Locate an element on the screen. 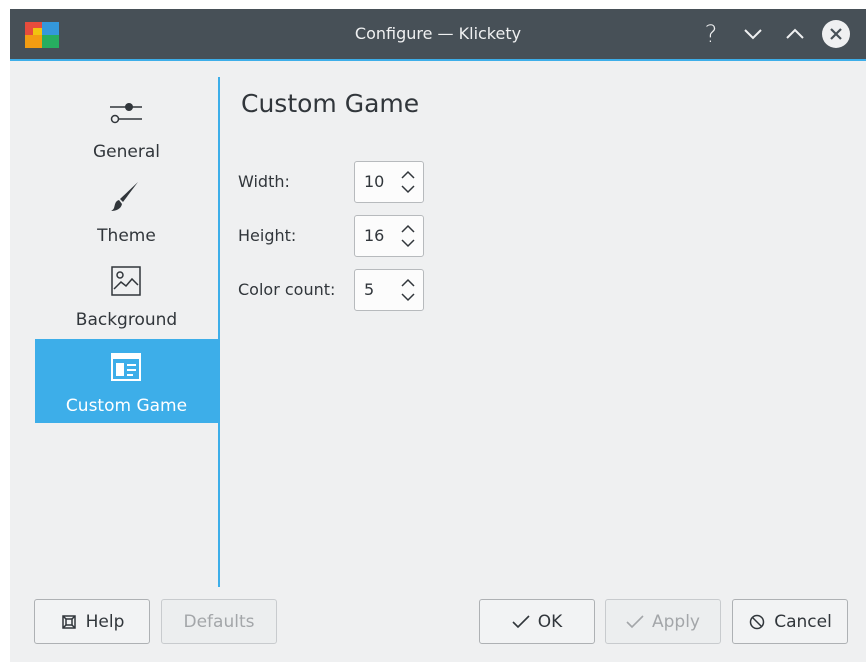 The width and height of the screenshot is (866, 662). question-mark-icon: ? is located at coordinates (711, 34).